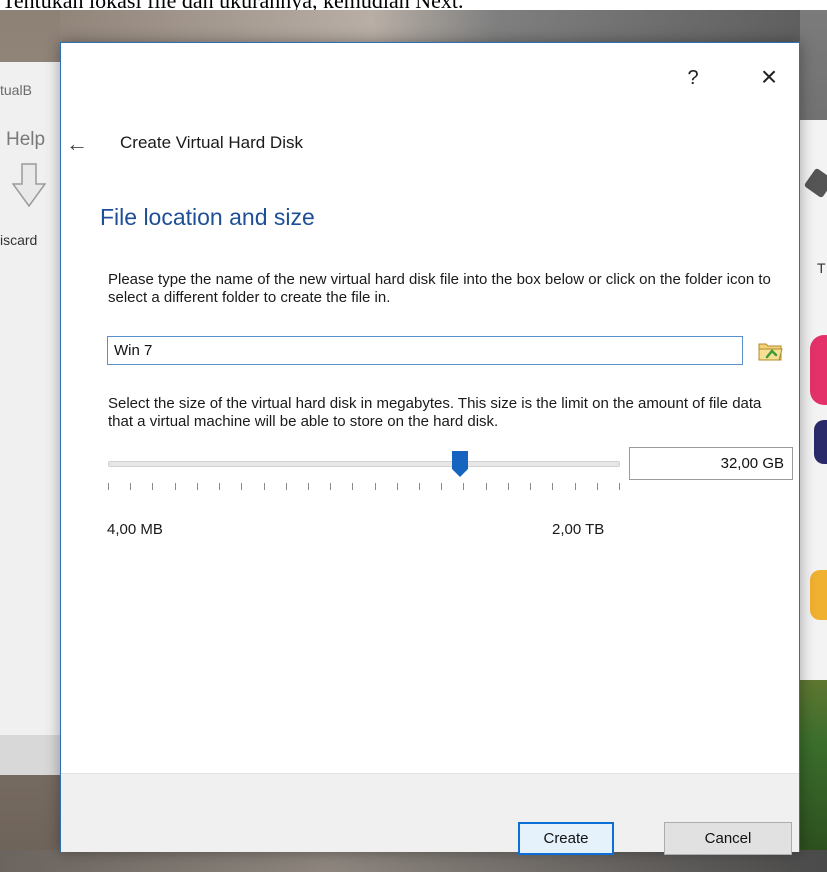  What do you see at coordinates (815, 183) in the screenshot?
I see `background-disk-icon` at bounding box center [815, 183].